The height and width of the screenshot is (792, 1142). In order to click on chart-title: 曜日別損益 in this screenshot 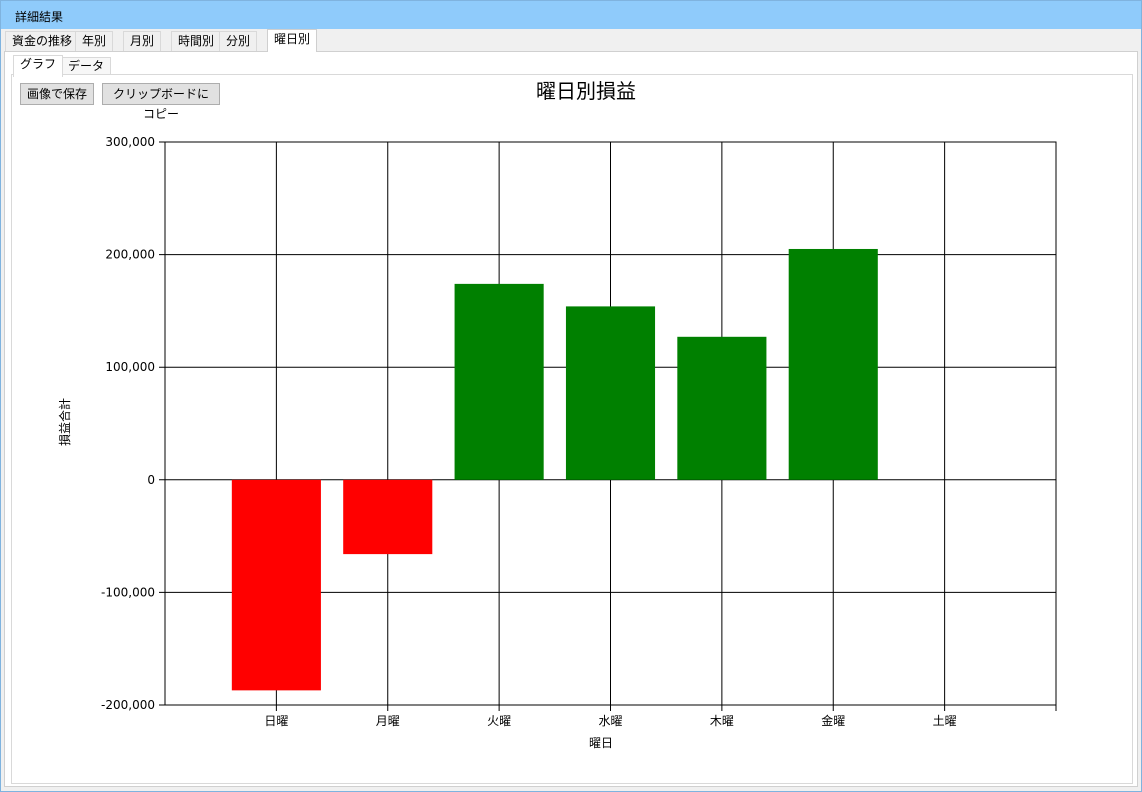, I will do `click(586, 91)`.